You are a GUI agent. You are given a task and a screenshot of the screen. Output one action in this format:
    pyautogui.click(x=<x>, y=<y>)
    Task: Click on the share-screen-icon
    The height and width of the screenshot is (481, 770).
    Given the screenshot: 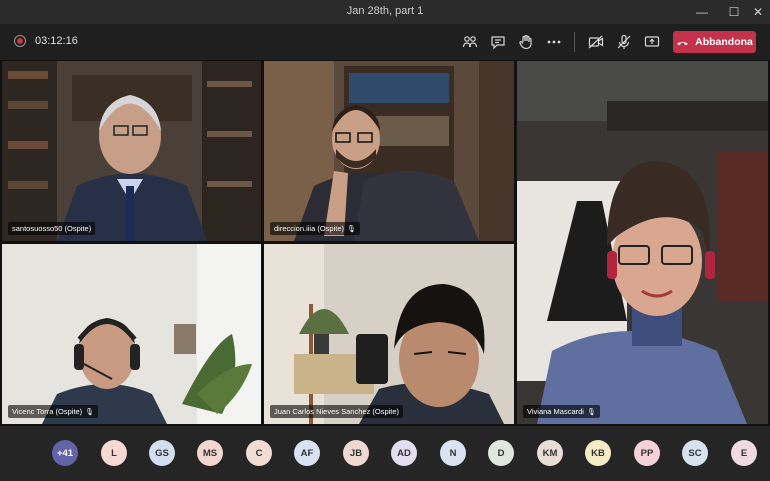 What is the action you would take?
    pyautogui.click(x=652, y=41)
    